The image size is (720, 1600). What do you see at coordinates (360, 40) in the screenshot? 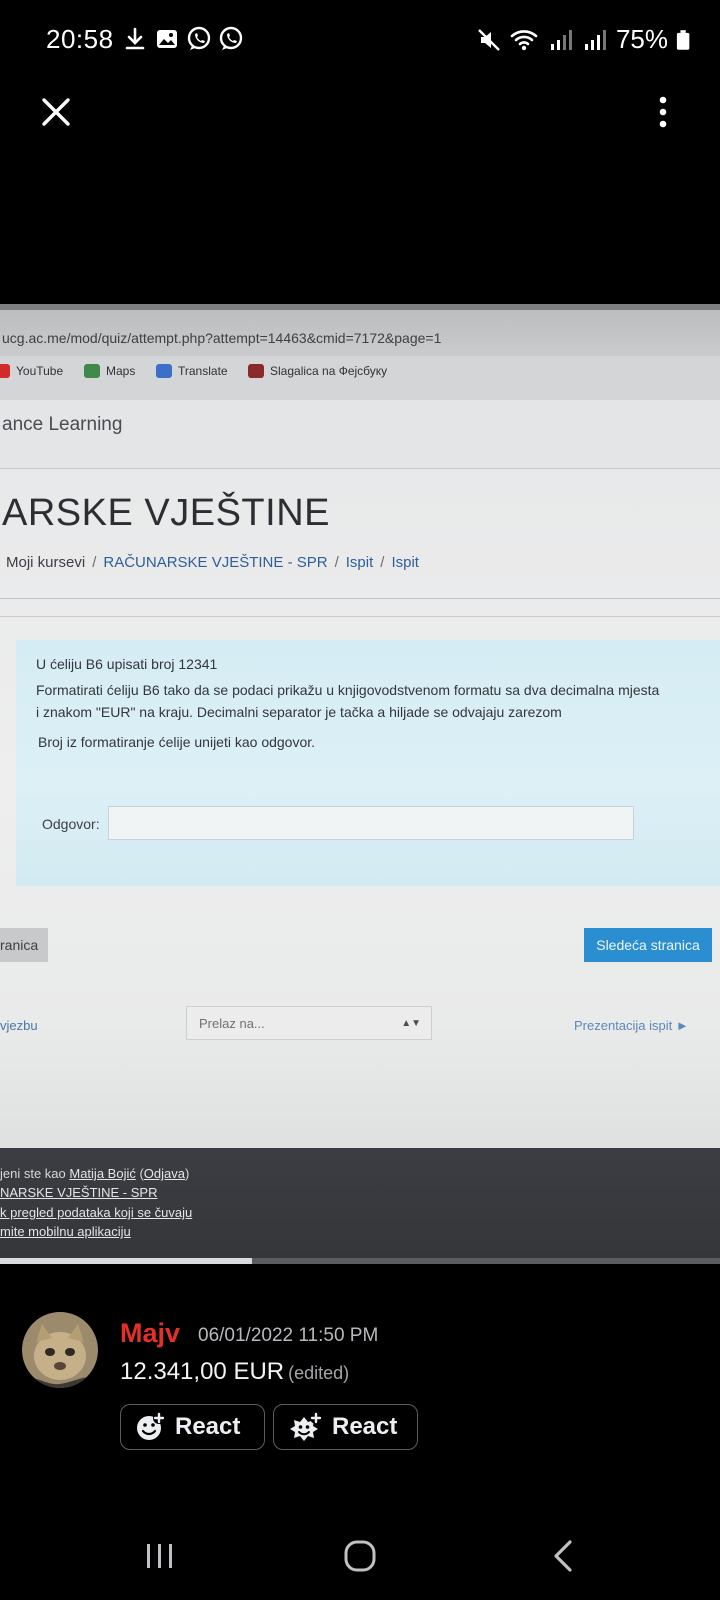
I see `status-bar: 20:58 75%` at bounding box center [360, 40].